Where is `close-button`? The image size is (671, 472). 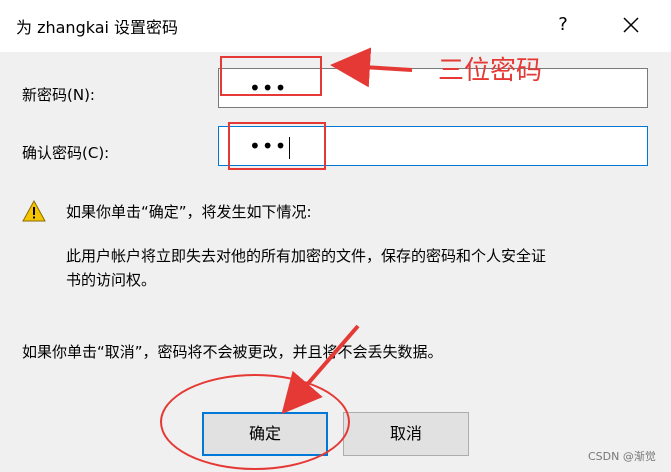 close-button is located at coordinates (631, 25).